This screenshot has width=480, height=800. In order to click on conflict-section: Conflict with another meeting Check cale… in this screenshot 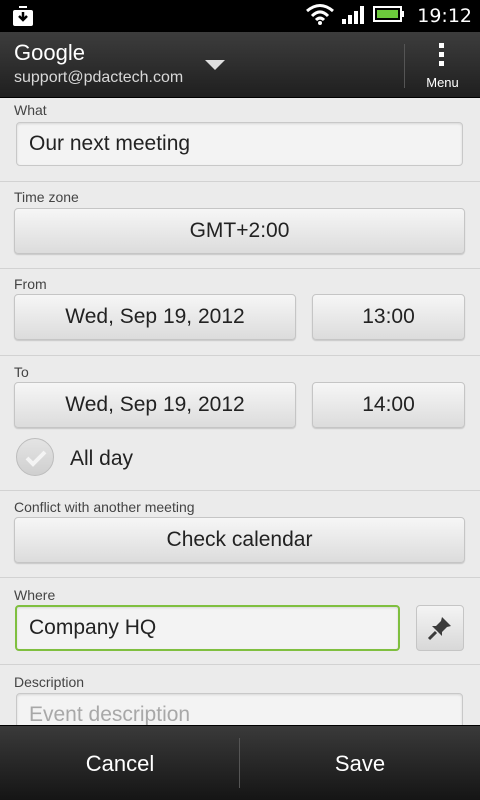, I will do `click(240, 534)`.